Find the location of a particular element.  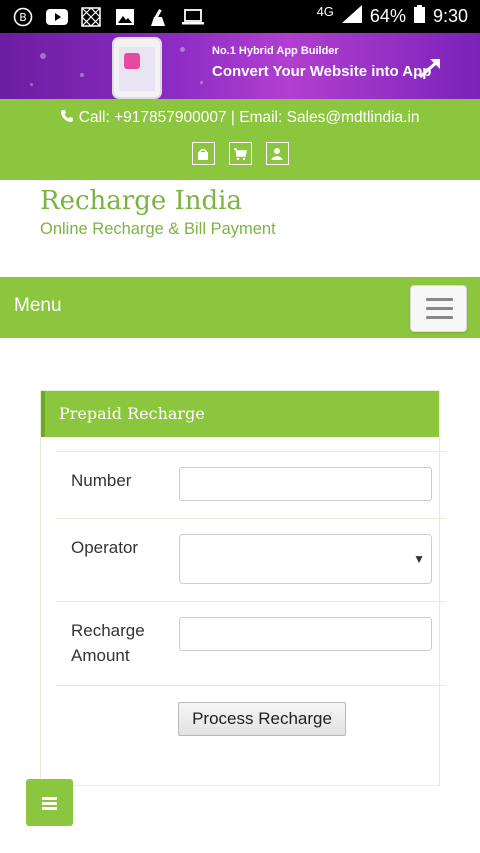

site-title: Recharge India is located at coordinates (141, 201).